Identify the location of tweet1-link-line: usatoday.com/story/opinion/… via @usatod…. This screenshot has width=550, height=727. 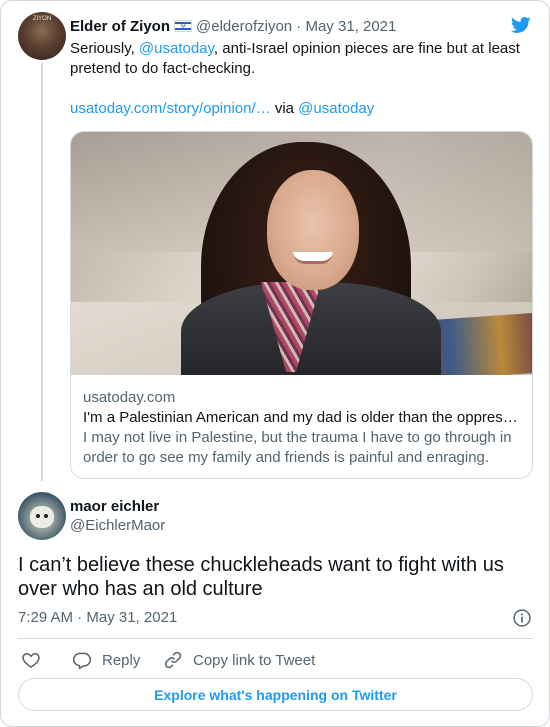
(222, 109).